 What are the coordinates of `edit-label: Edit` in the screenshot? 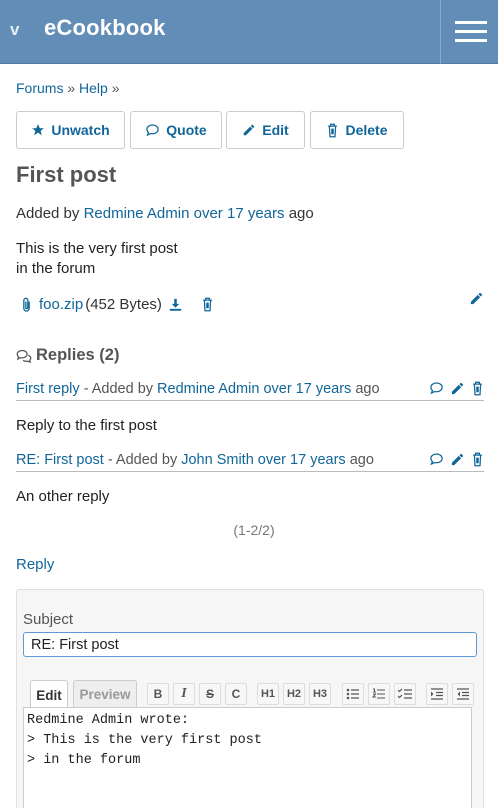 It's located at (275, 130).